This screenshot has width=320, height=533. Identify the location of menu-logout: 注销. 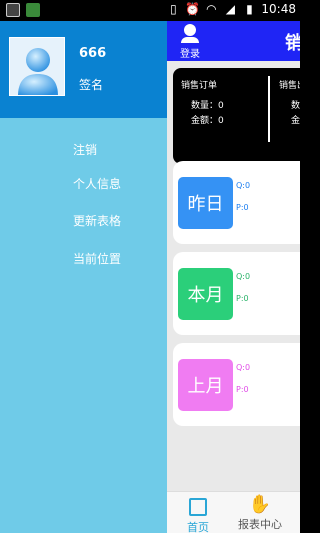
(85, 149).